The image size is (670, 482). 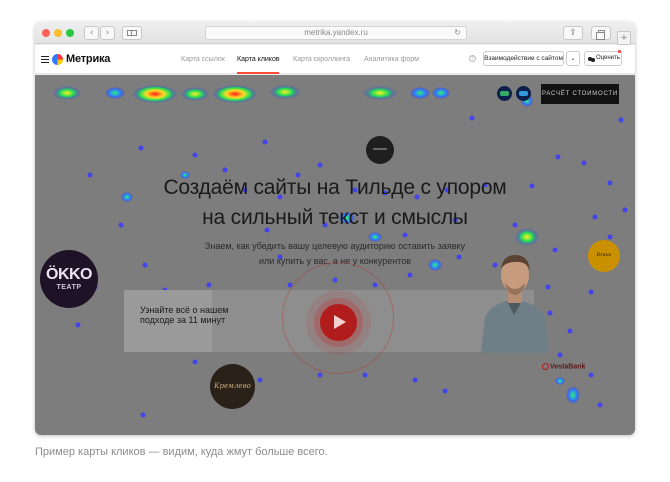 I want to click on close-window-button, so click(x=46, y=33).